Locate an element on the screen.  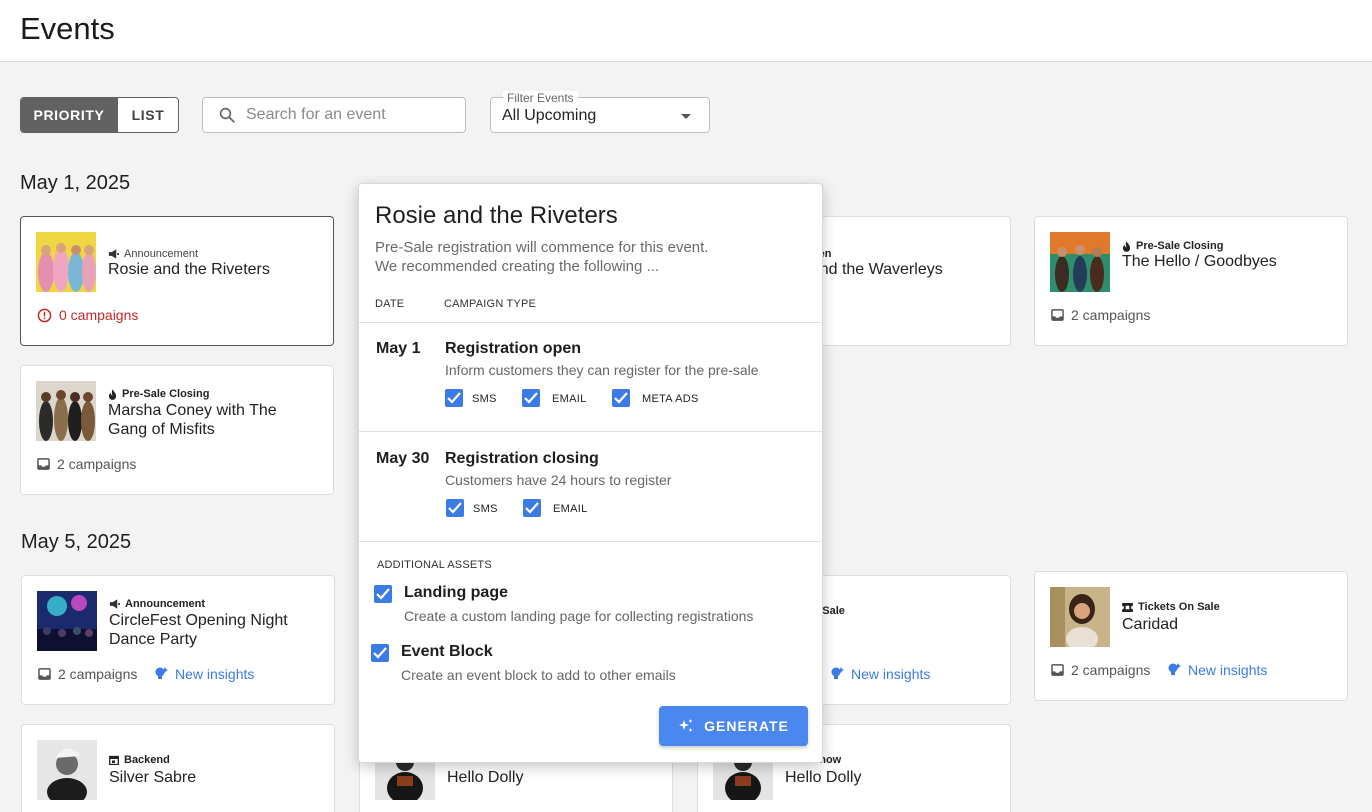
view-toggle: PRIORITY LIST is located at coordinates (99, 115).